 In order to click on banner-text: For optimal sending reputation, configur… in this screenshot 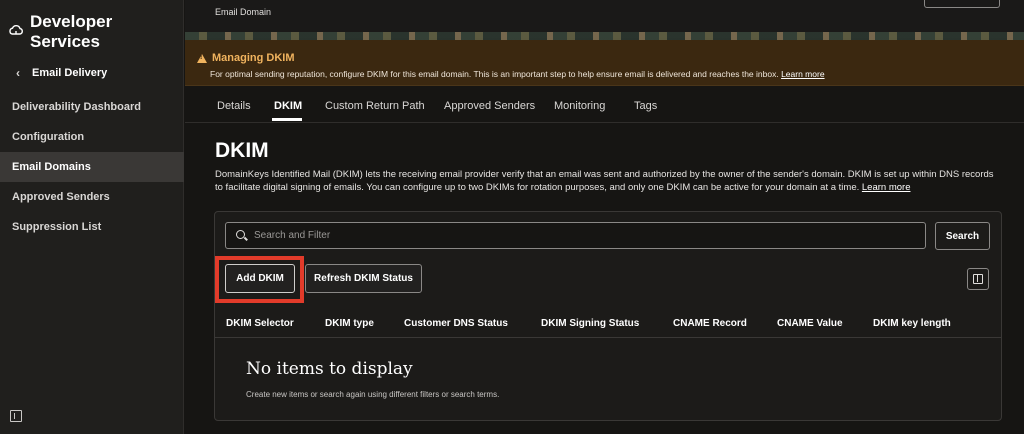, I will do `click(517, 74)`.